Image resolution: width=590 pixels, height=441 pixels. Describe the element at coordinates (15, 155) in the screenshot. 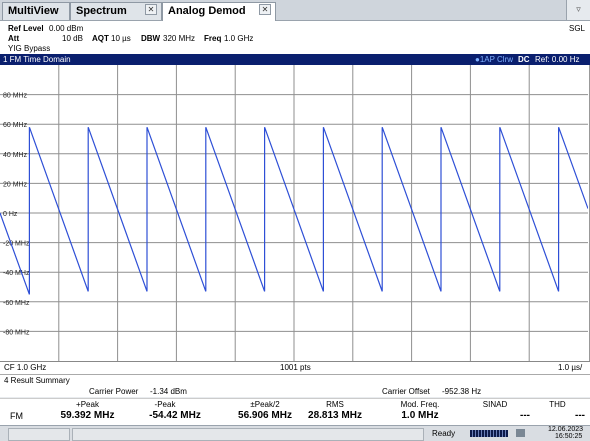

I see `y-tick-label: 40 MHz` at that location.